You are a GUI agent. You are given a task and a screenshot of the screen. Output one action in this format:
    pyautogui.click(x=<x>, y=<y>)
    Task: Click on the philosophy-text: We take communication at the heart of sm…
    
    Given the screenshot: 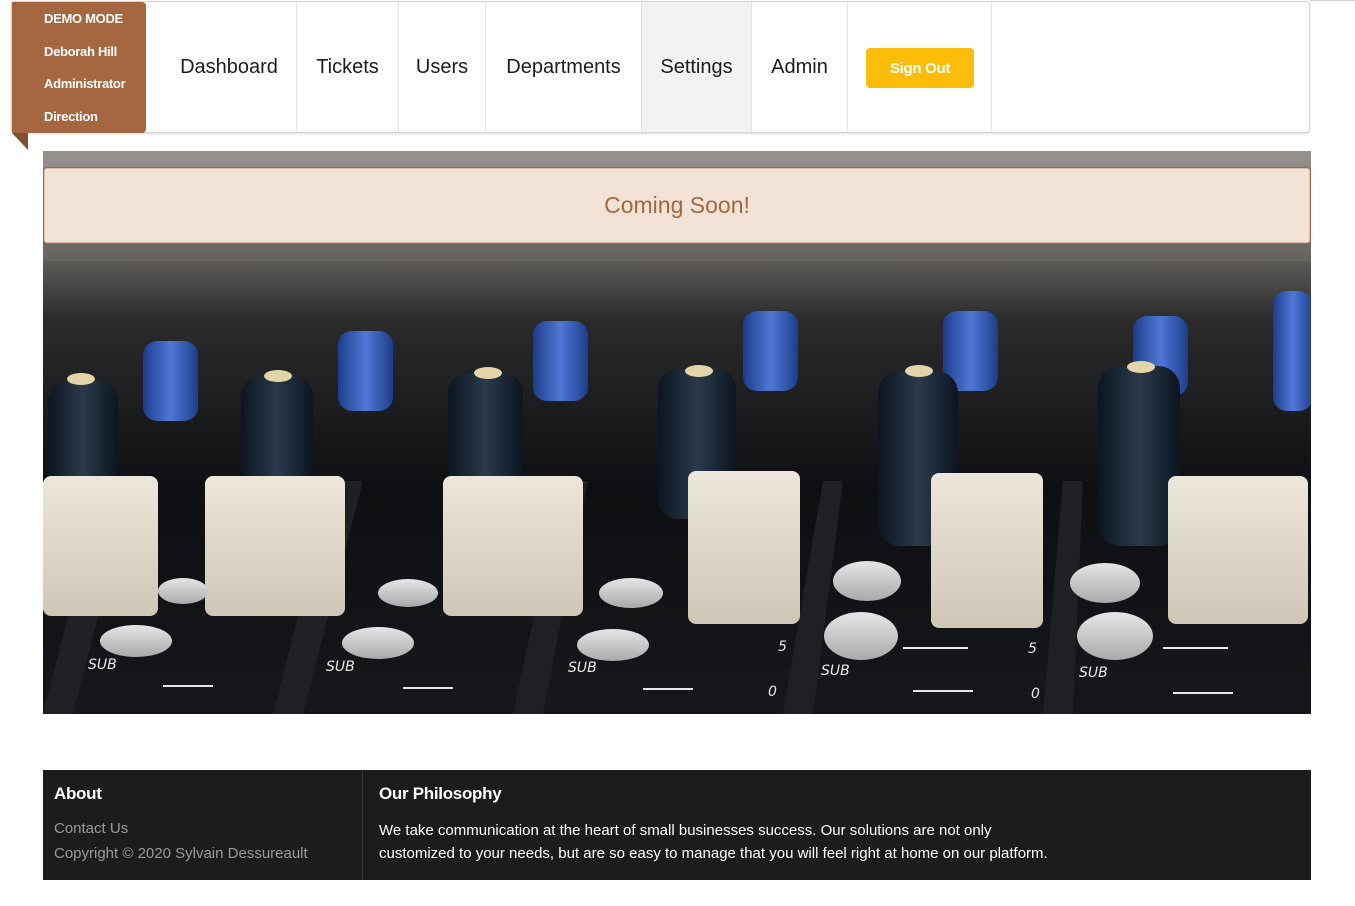 What is the action you would take?
    pyautogui.click(x=739, y=842)
    